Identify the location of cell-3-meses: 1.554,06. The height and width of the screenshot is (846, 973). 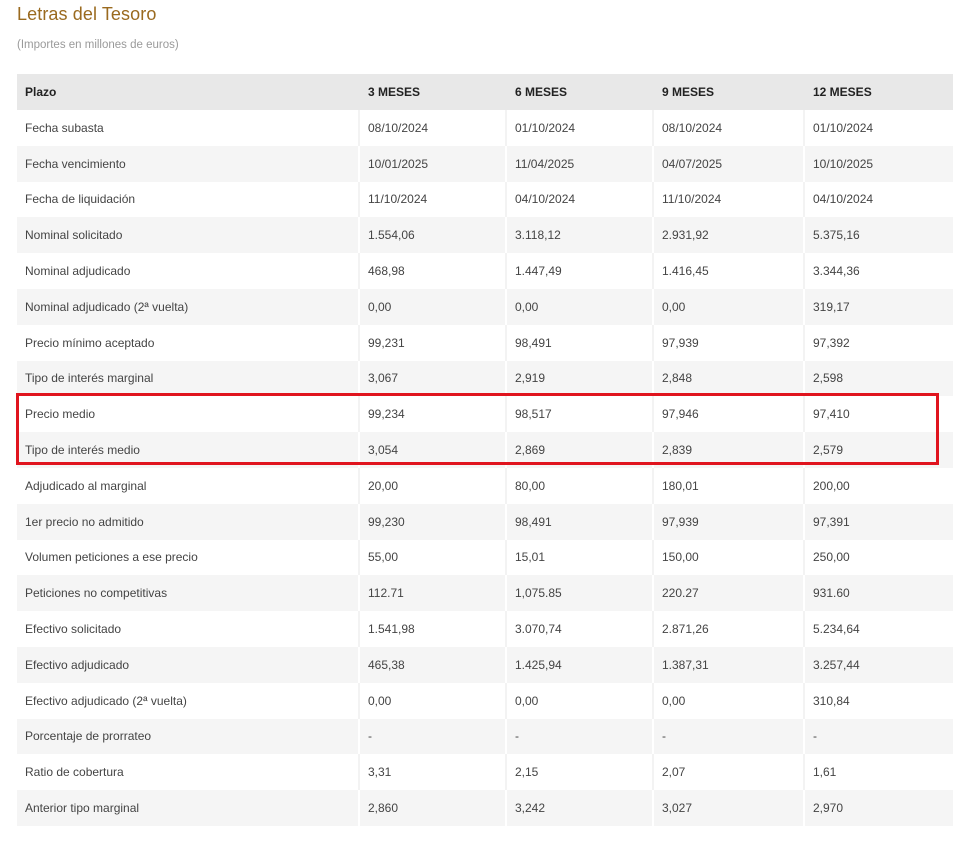
(432, 235).